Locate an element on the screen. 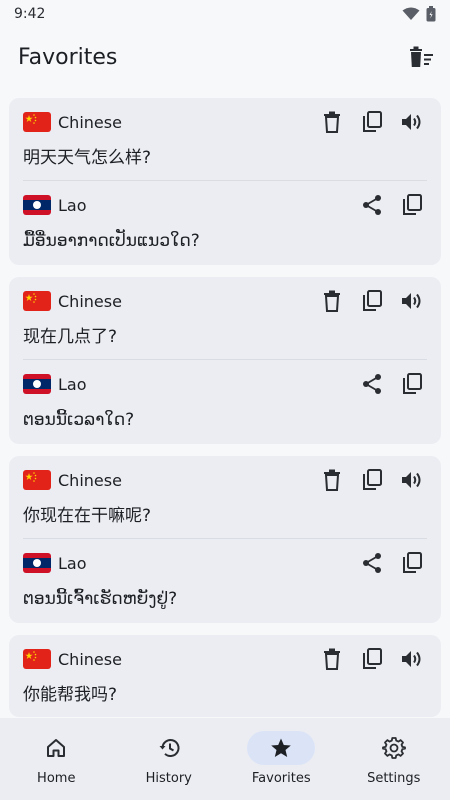 Image resolution: width=450 pixels, height=800 pixels. nav-label: History is located at coordinates (168, 778).